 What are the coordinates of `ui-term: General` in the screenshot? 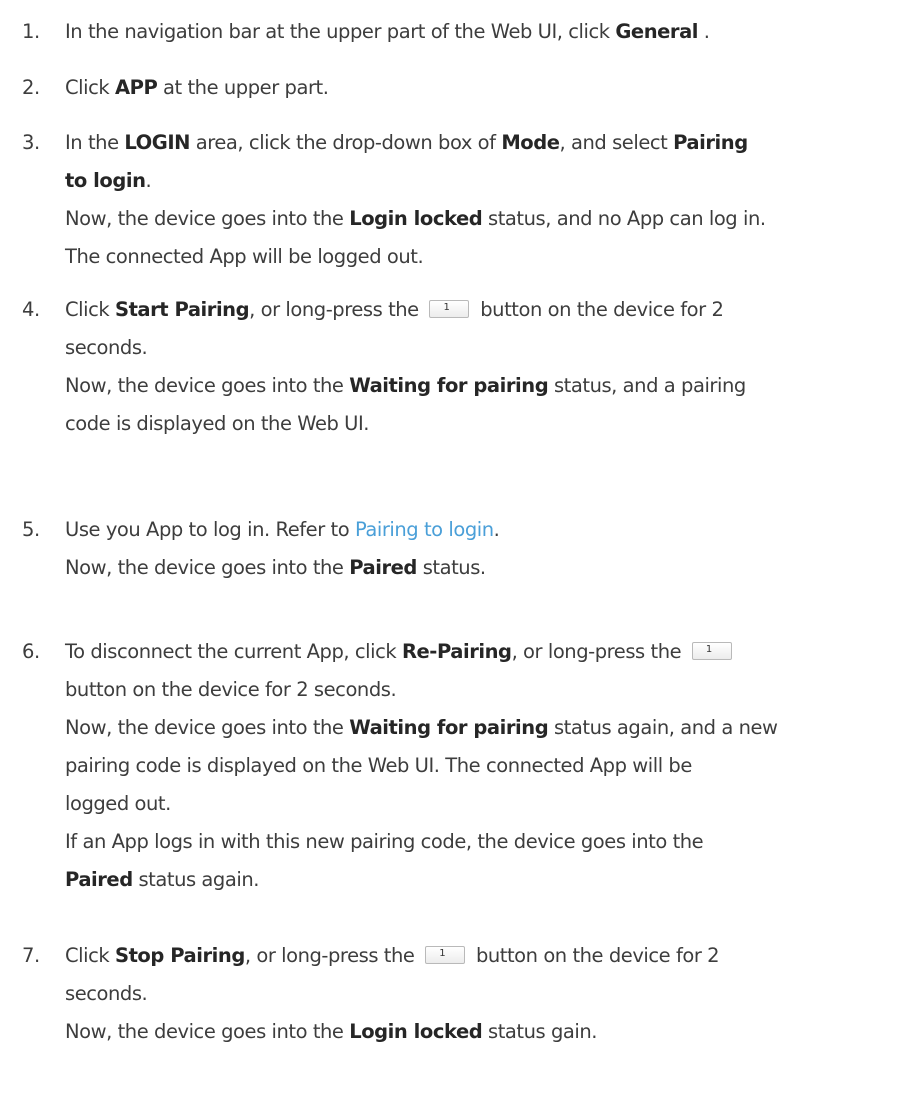 It's located at (657, 31).